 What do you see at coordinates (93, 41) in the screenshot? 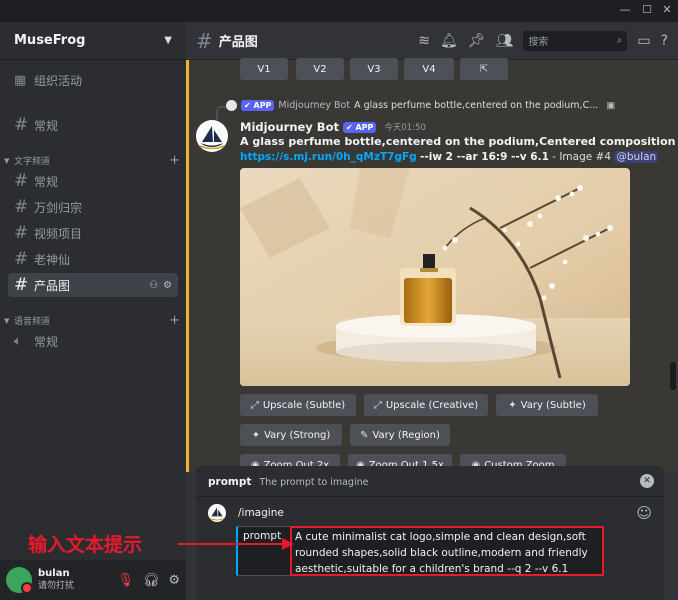
I see `server-header: MuseFrog ▼` at bounding box center [93, 41].